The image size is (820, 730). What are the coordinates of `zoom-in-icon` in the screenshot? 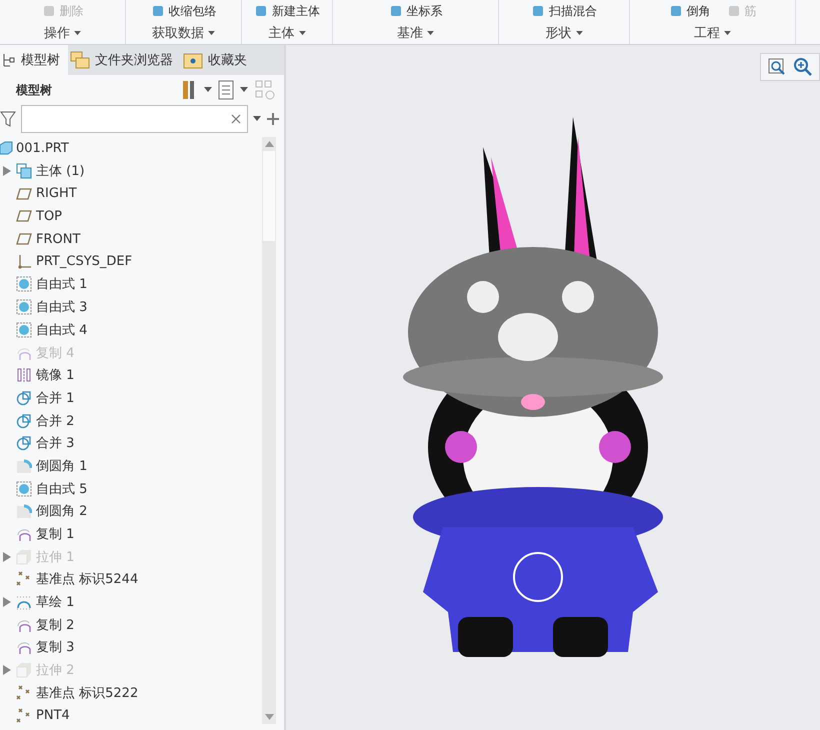 It's located at (803, 67).